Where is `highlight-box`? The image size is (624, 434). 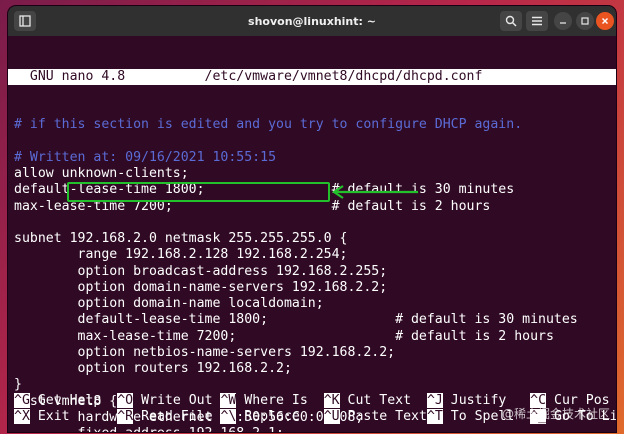
highlight-box is located at coordinates (198, 192).